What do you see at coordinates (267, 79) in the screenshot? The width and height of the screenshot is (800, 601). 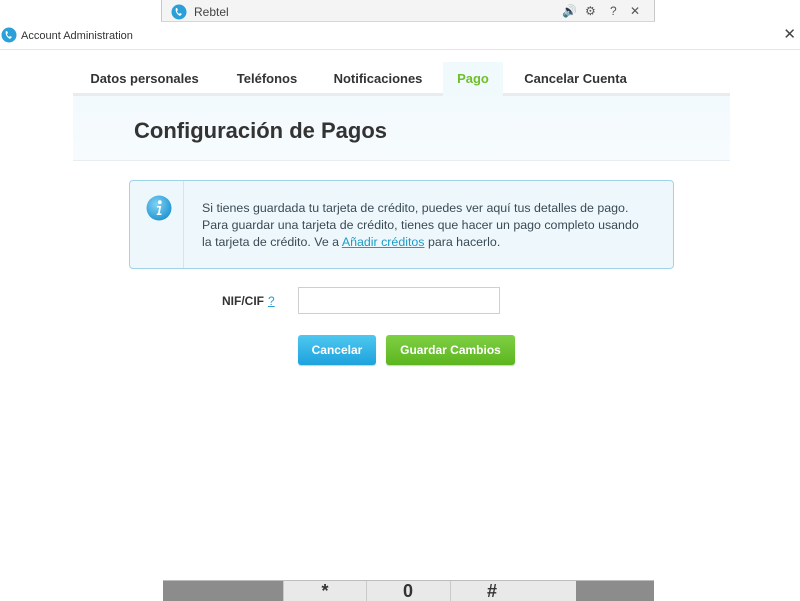 I see `tab-telefonos: Teléfonos` at bounding box center [267, 79].